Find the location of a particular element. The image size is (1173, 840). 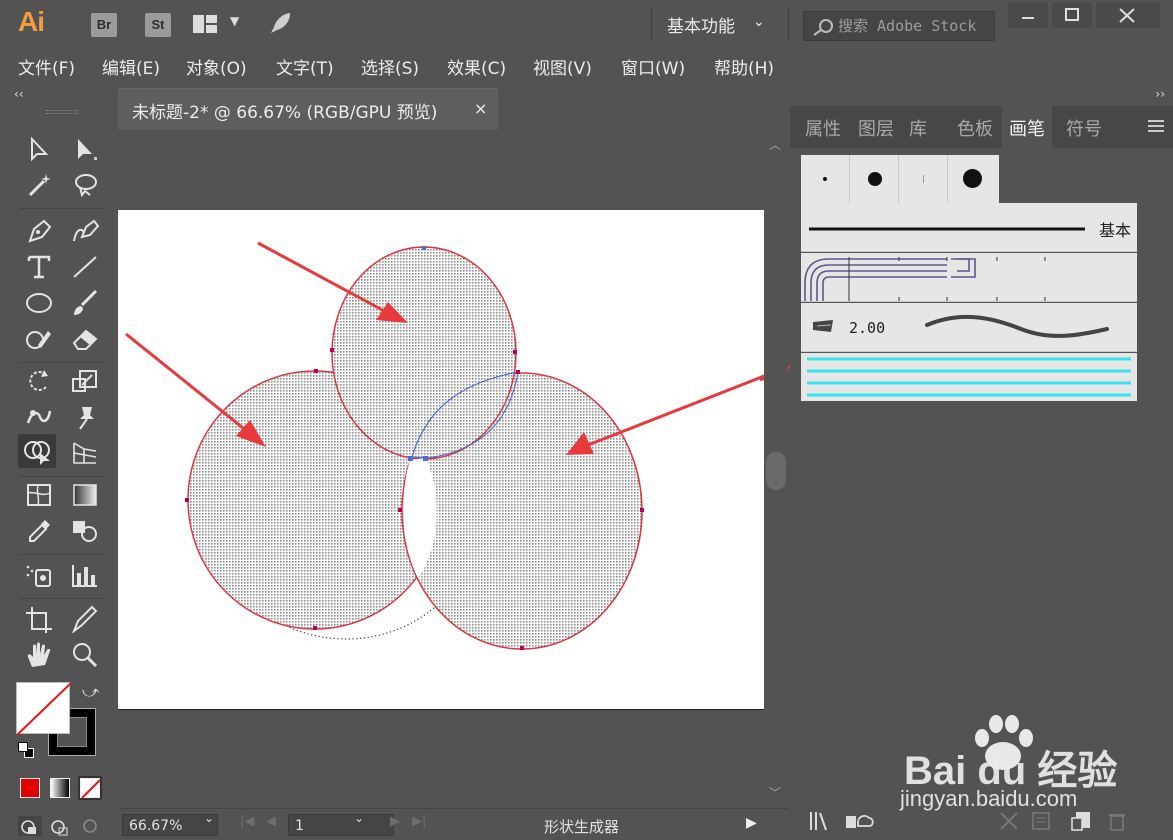

bridge-button: Br is located at coordinates (104, 25).